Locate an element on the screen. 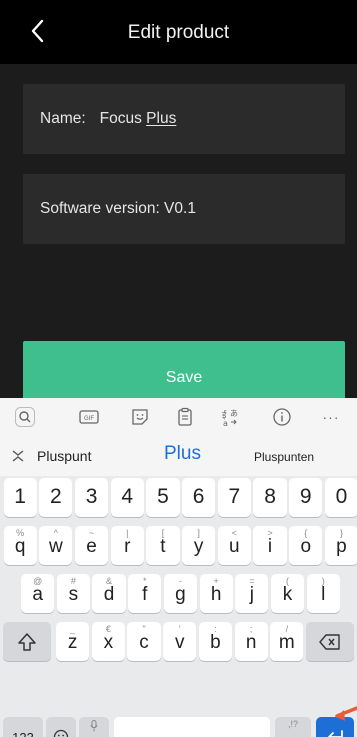  key-d-label: d is located at coordinates (109, 594).